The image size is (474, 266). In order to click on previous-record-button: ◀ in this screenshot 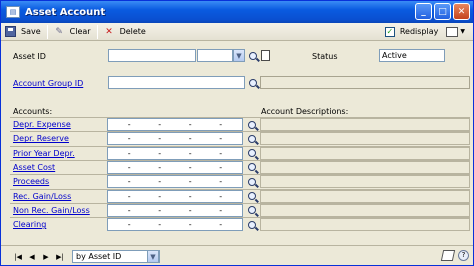, I will do `click(32, 256)`.